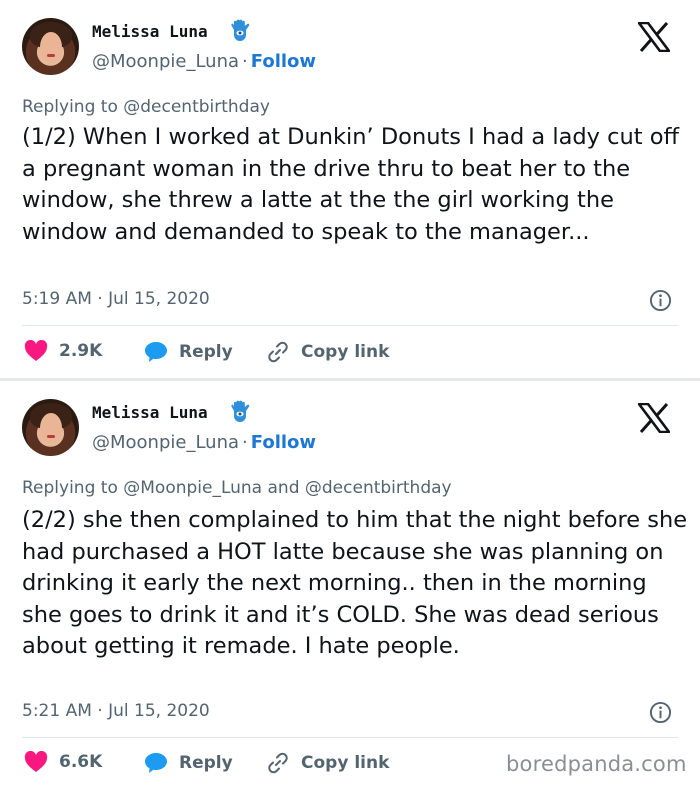  I want to click on like-button: 6.6K, so click(63, 762).